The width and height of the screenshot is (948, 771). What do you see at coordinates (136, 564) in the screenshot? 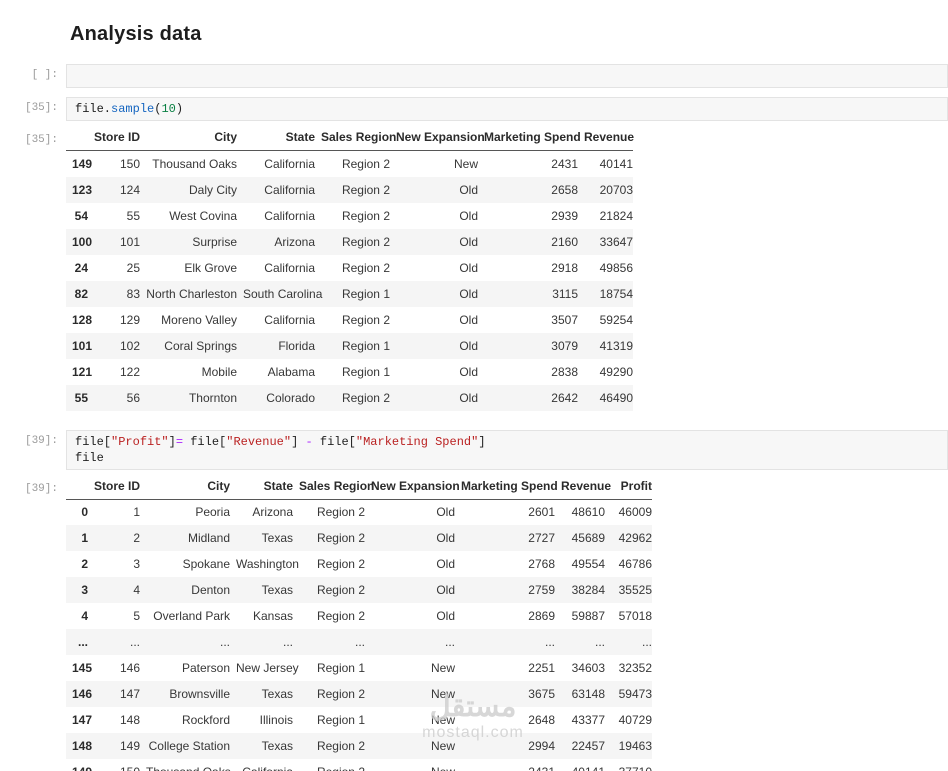
I see `table-cell: 3` at bounding box center [136, 564].